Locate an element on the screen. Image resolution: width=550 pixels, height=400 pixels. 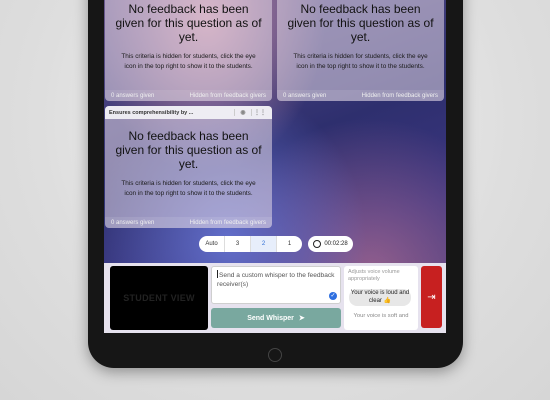
exit-button: ⇥ is located at coordinates (431, 297).